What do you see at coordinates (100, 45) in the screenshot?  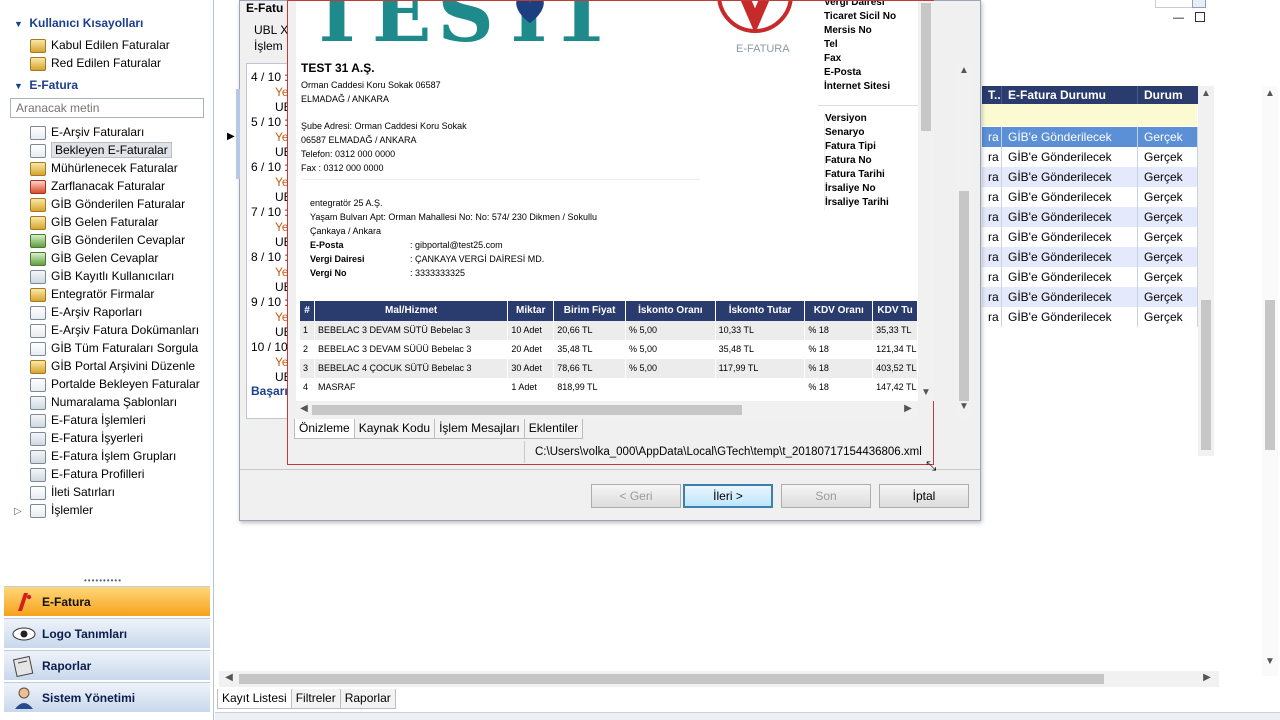 I see `shortcut-accepted-invoices: Kabul Edilen Faturalar` at bounding box center [100, 45].